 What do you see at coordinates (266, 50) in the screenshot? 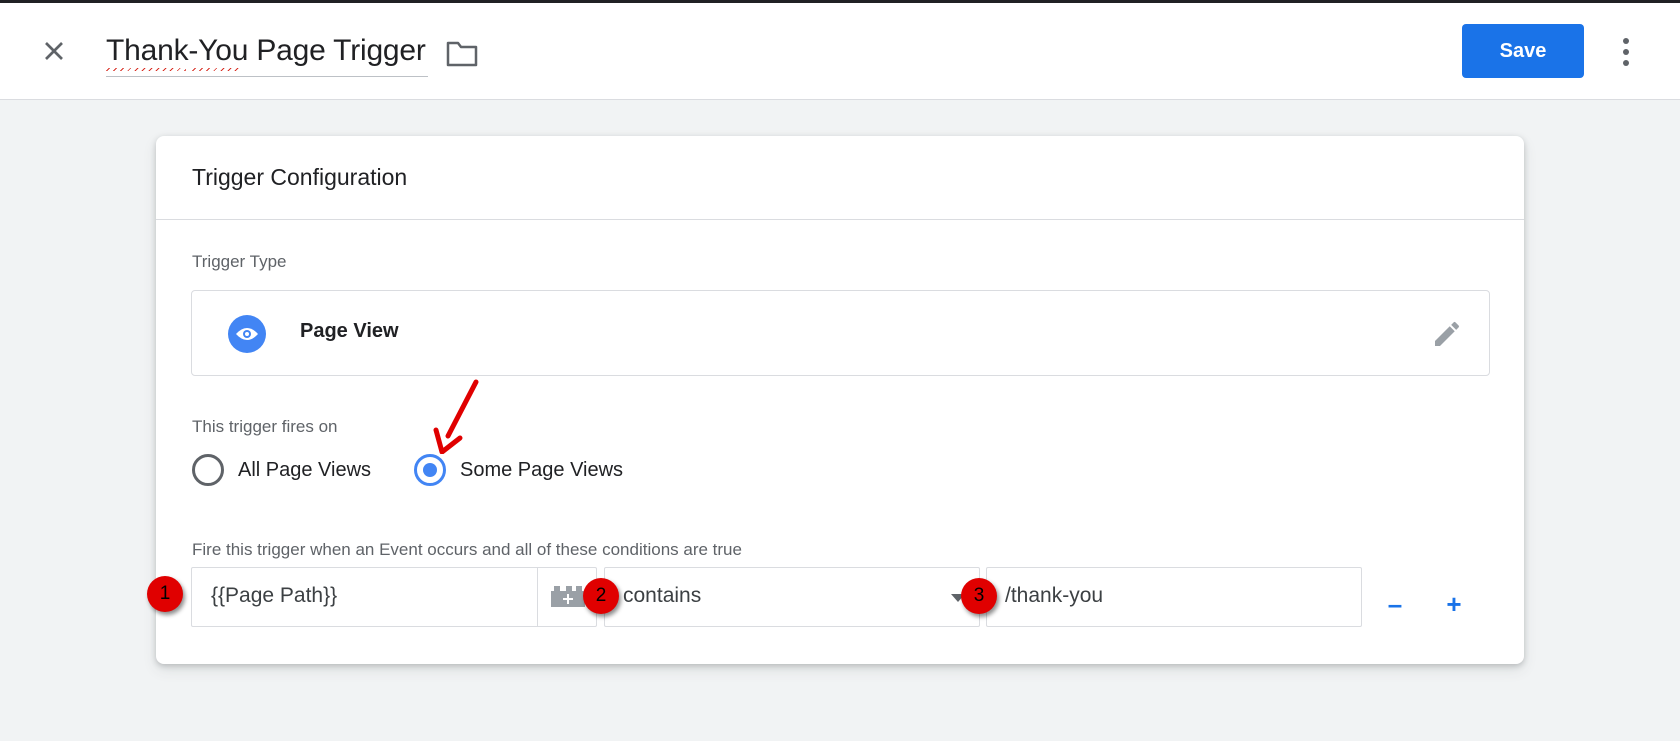
I see `trigger-name: Thank-You Page Trigger` at bounding box center [266, 50].